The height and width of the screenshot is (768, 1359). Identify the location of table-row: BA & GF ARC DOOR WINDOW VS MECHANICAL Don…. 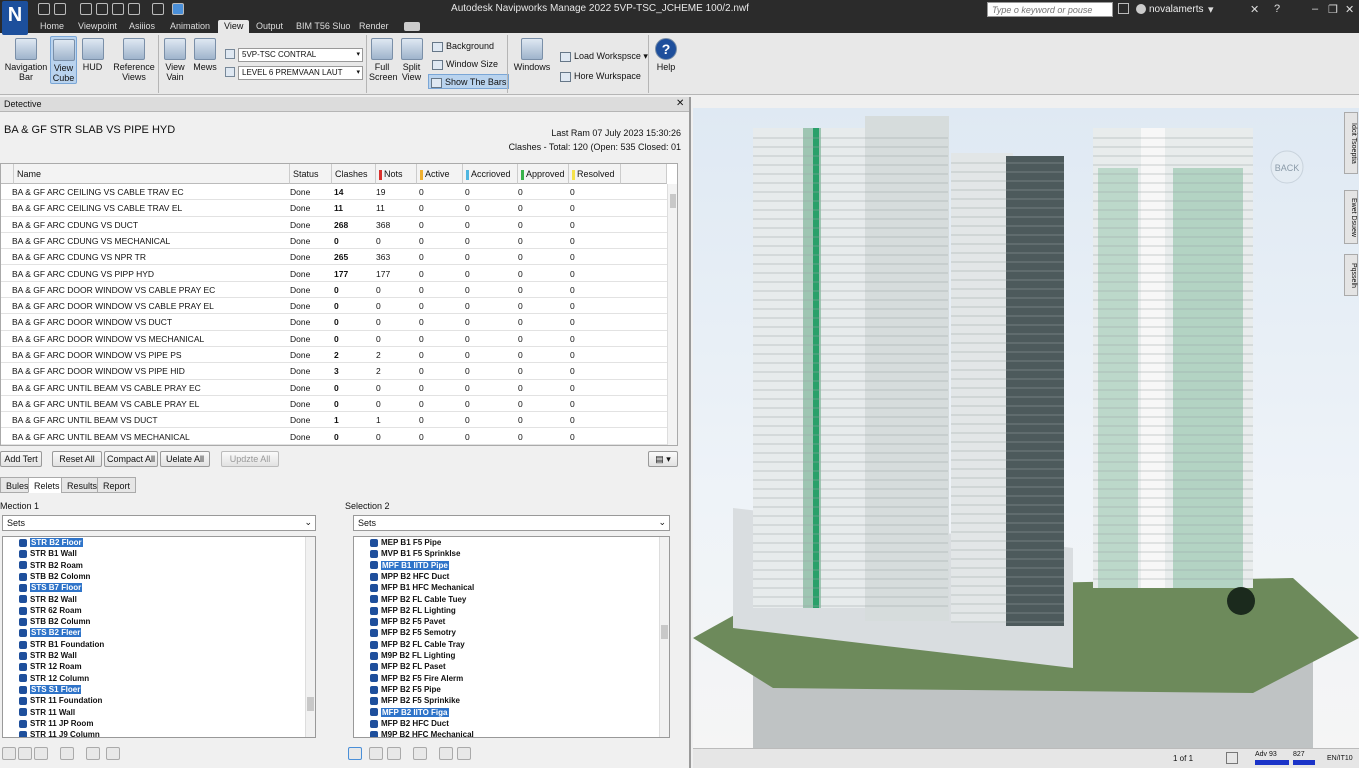
(334, 339).